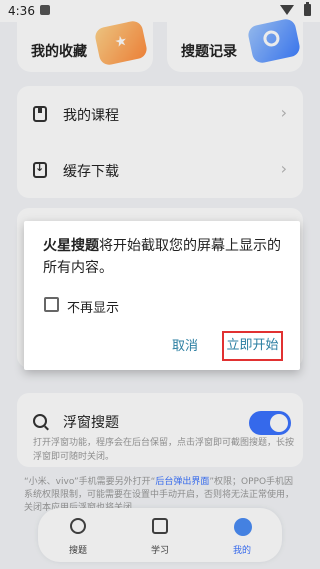  I want to click on dialog-message: 火星搜题将开始截取您的屏幕上显示的所有内容。, so click(168, 257).